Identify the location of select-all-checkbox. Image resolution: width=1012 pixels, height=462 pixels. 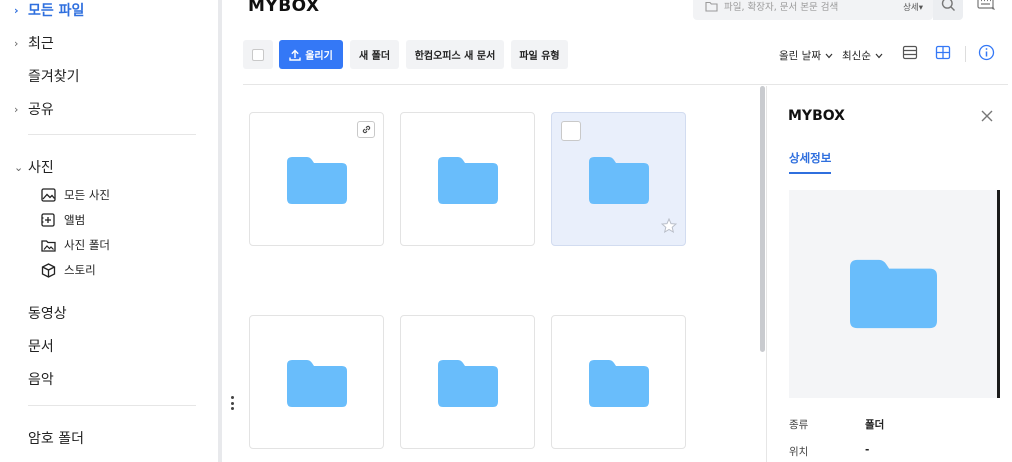
(258, 54).